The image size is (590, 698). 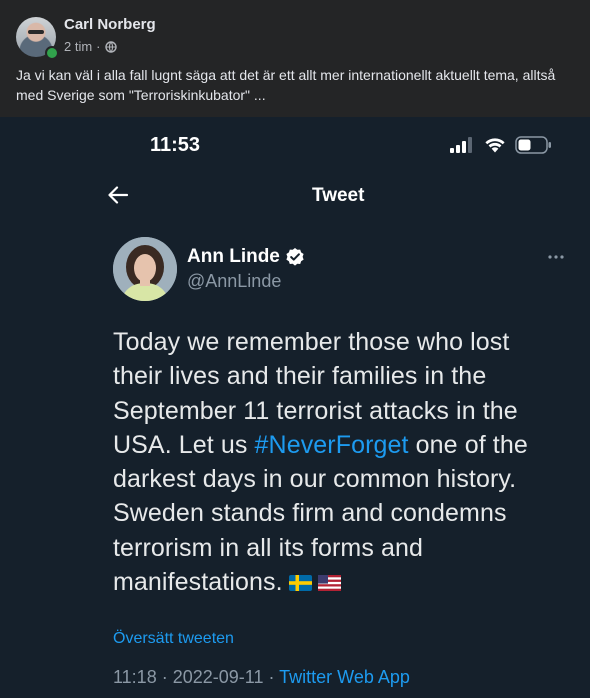 What do you see at coordinates (173, 639) in the screenshot?
I see `translate-tweet-link: Översätt tweeten` at bounding box center [173, 639].